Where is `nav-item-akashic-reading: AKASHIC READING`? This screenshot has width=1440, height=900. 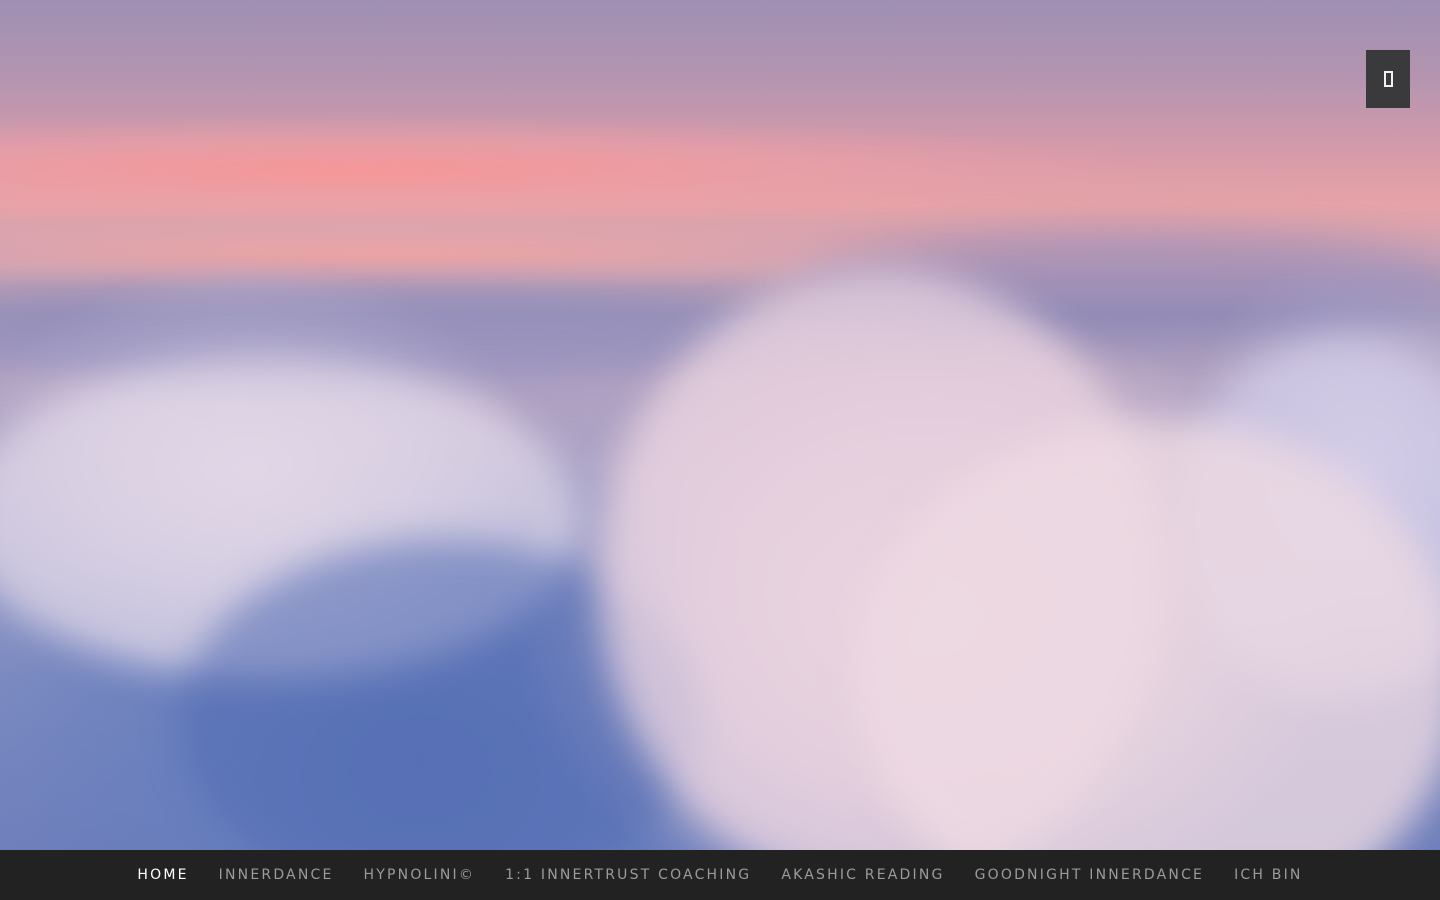
nav-item-akashic-reading: AKASHIC READING is located at coordinates (862, 875).